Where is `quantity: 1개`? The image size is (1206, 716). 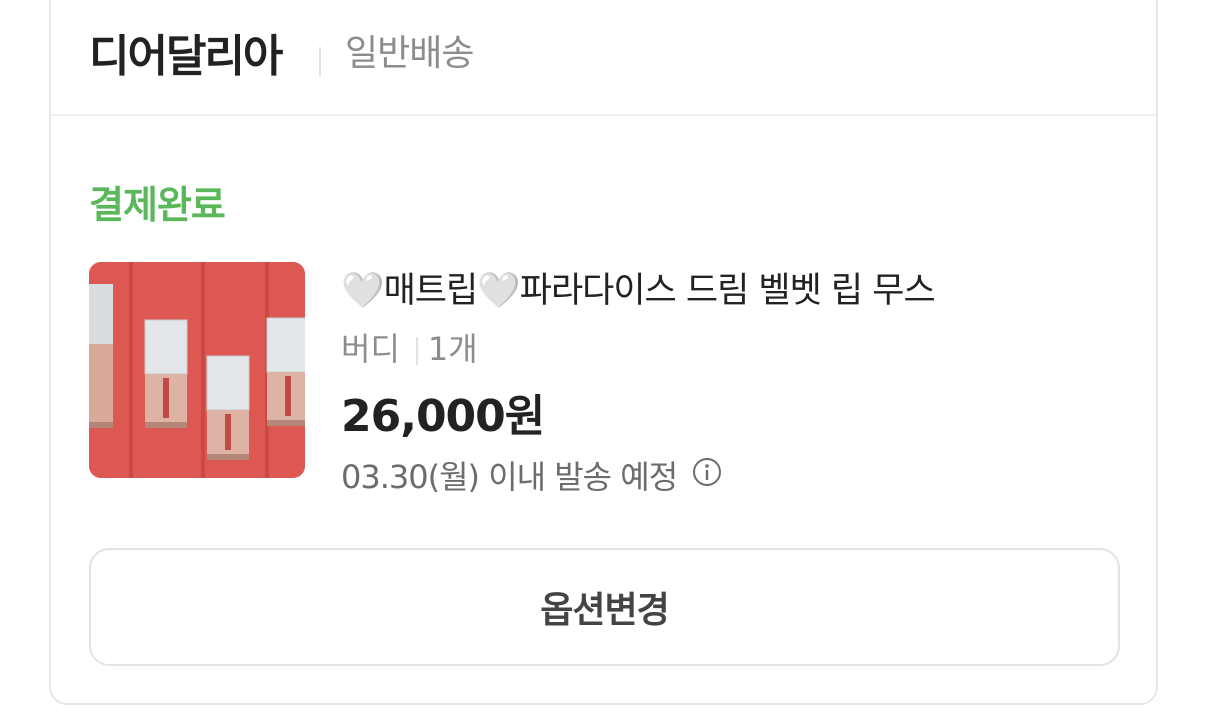
quantity: 1개 is located at coordinates (452, 349).